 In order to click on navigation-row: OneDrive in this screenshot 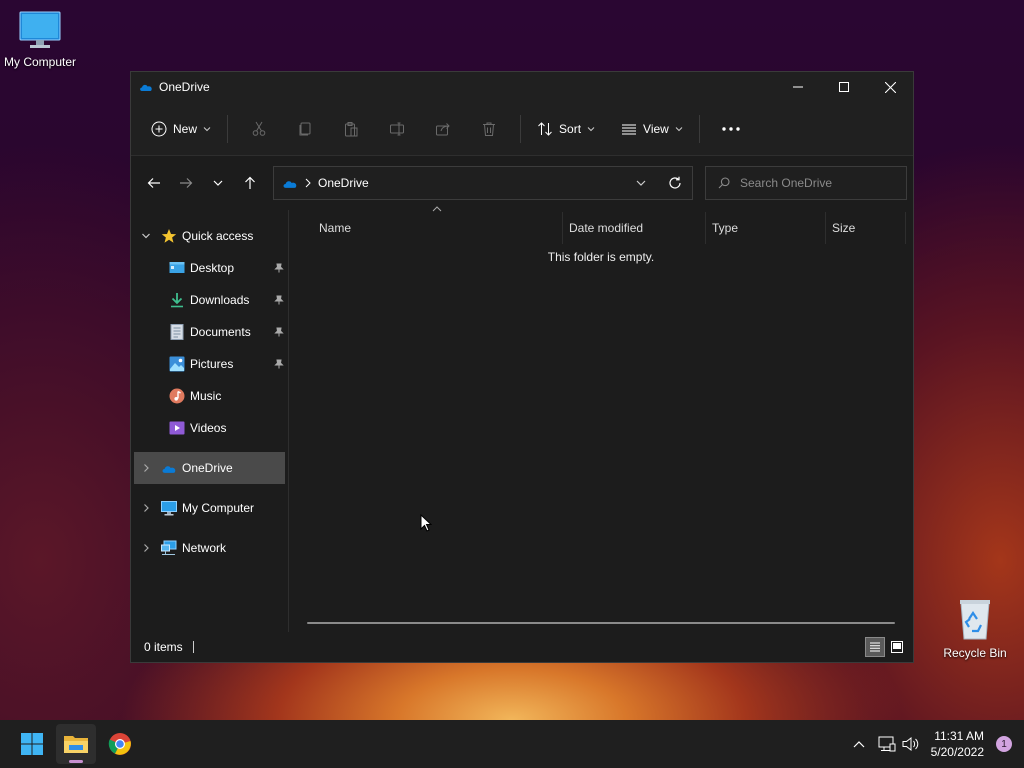, I will do `click(522, 183)`.